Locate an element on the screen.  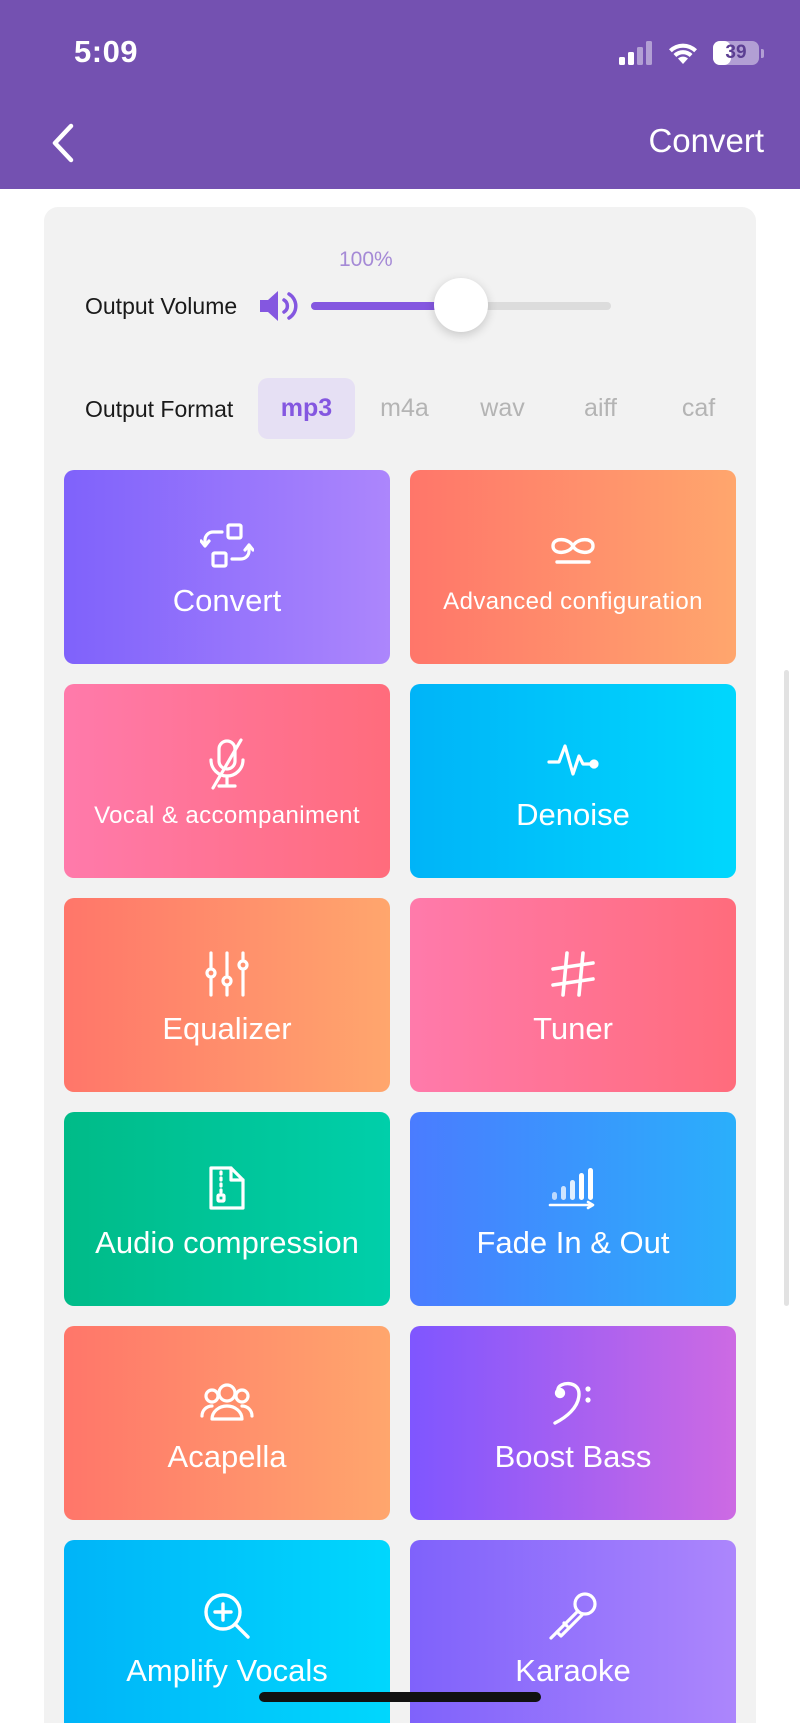
format-option-caf: caf is located at coordinates (698, 408).